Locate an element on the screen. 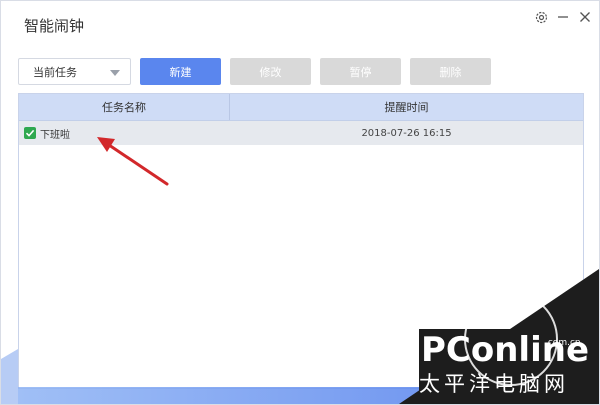  chevron-down-icon is located at coordinates (115, 73).